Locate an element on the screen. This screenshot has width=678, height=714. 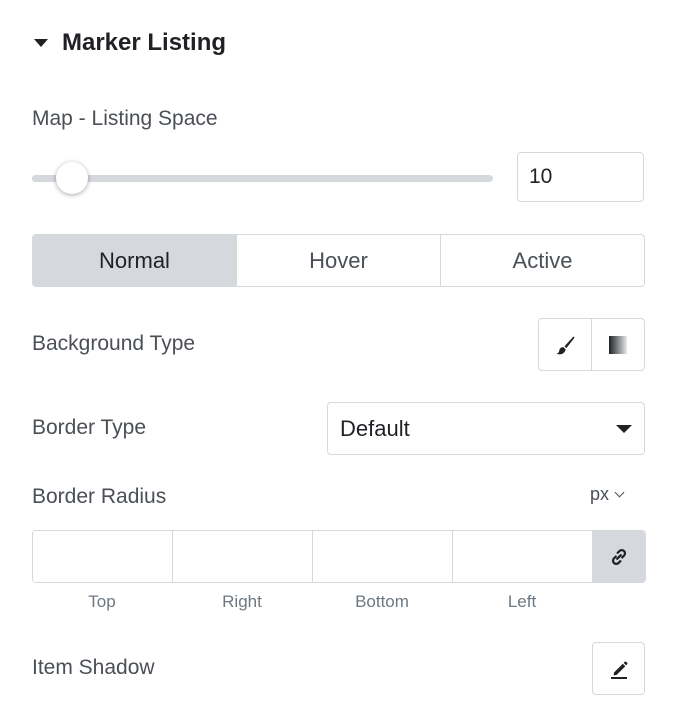
pencil-icon is located at coordinates (618, 670).